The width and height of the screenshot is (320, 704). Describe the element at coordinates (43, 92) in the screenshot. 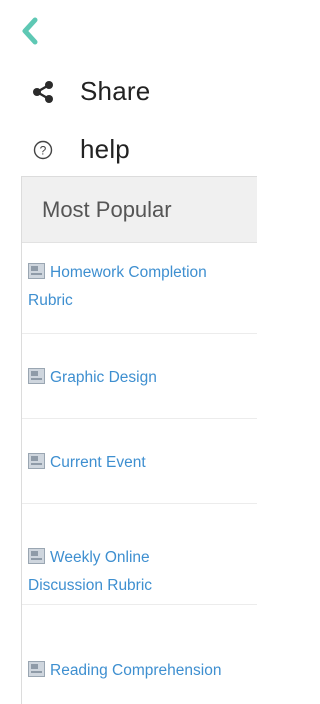

I see `share-icon` at that location.